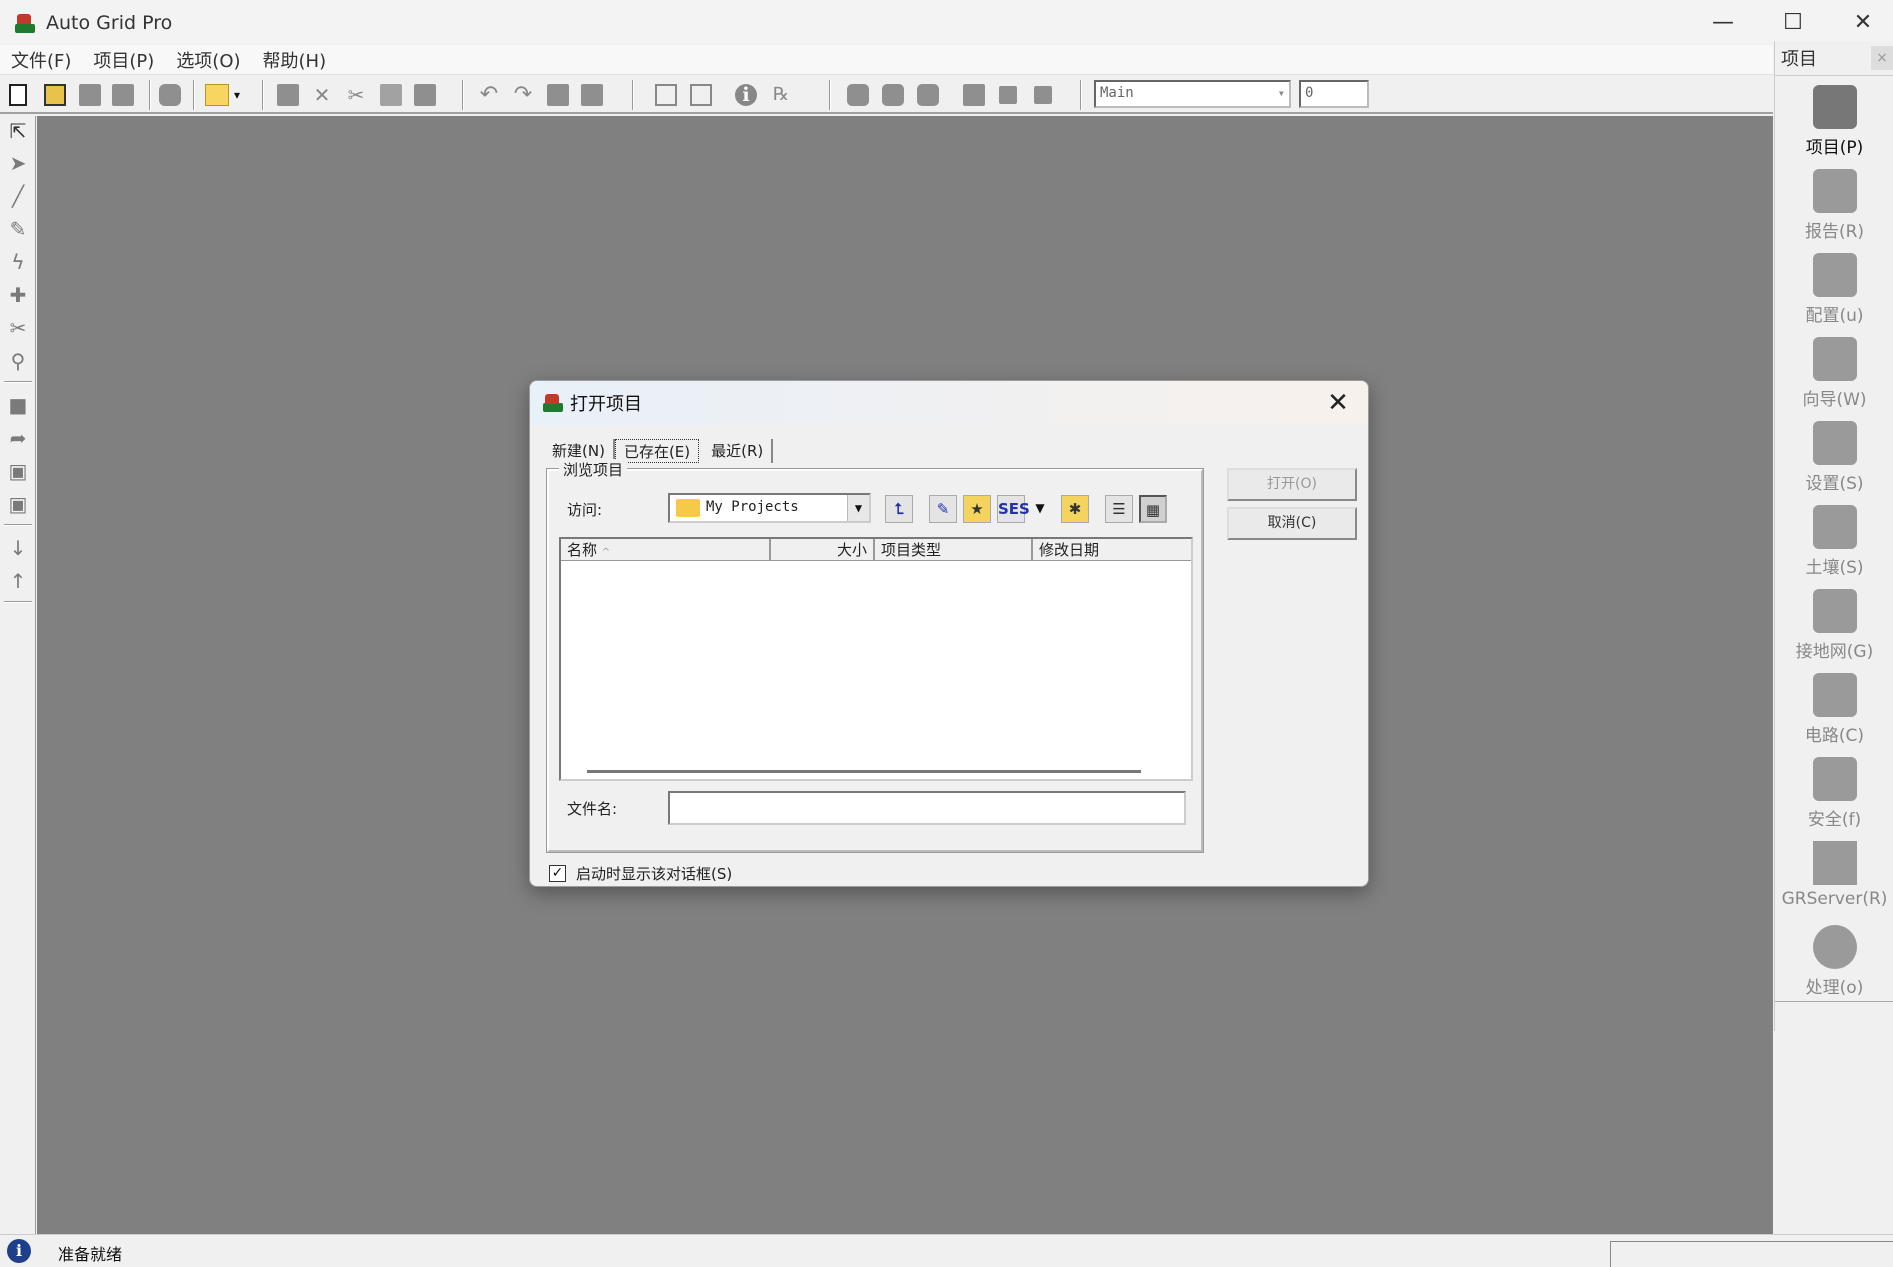  What do you see at coordinates (489, 95) in the screenshot?
I see `undo-icon: ↶` at bounding box center [489, 95].